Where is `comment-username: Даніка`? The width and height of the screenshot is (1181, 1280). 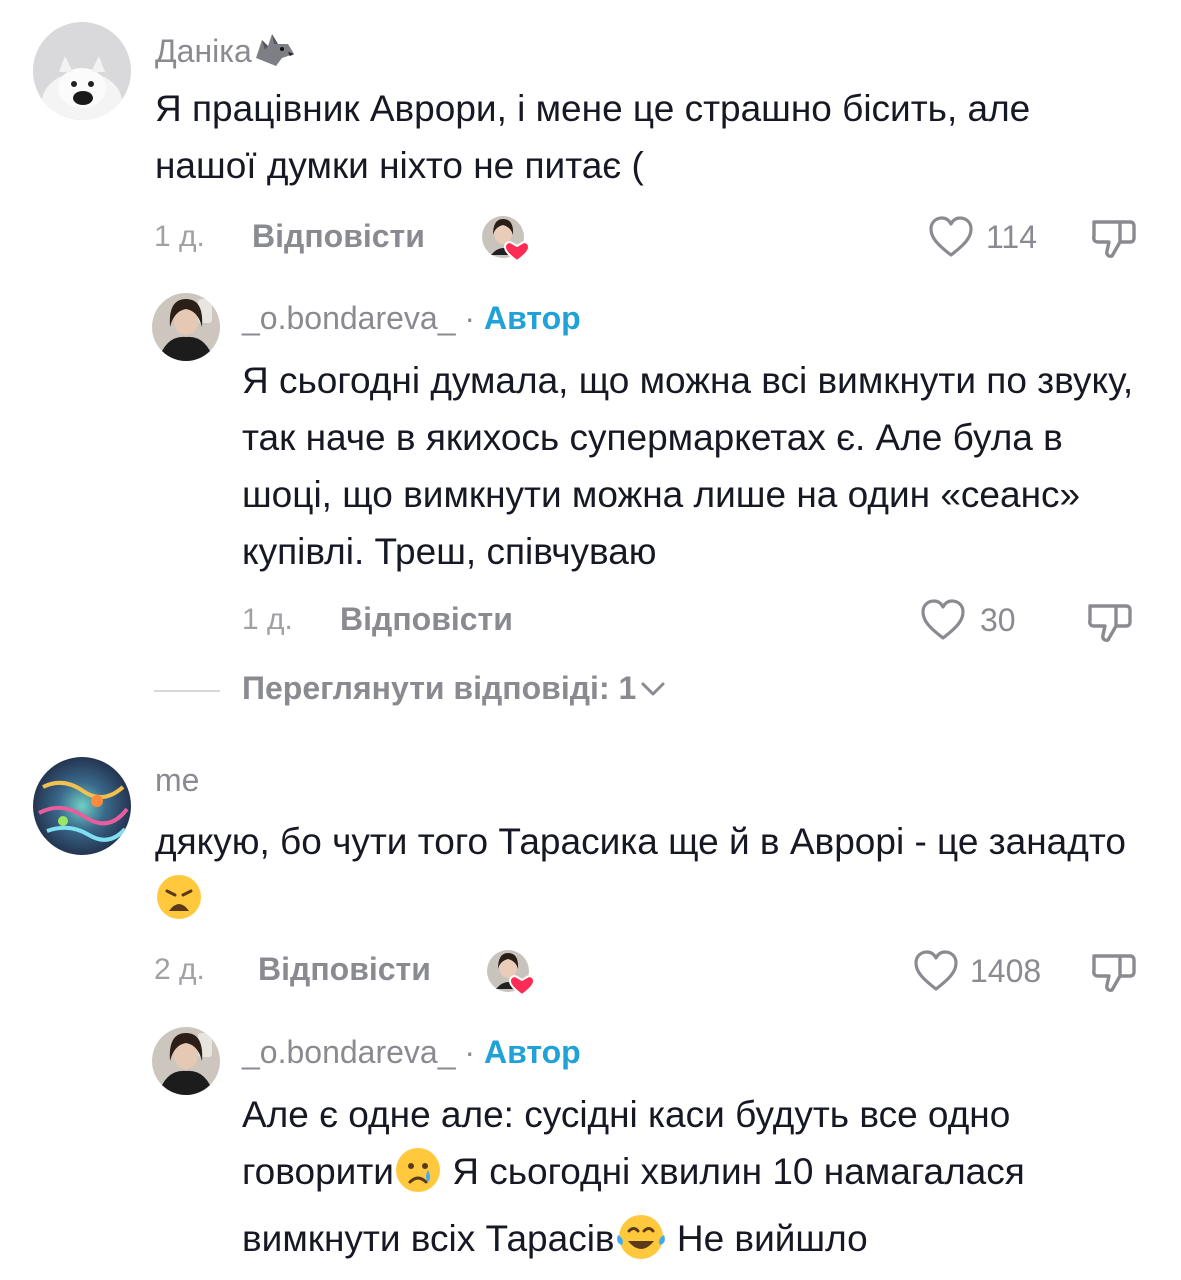
comment-username: Даніка is located at coordinates (225, 52).